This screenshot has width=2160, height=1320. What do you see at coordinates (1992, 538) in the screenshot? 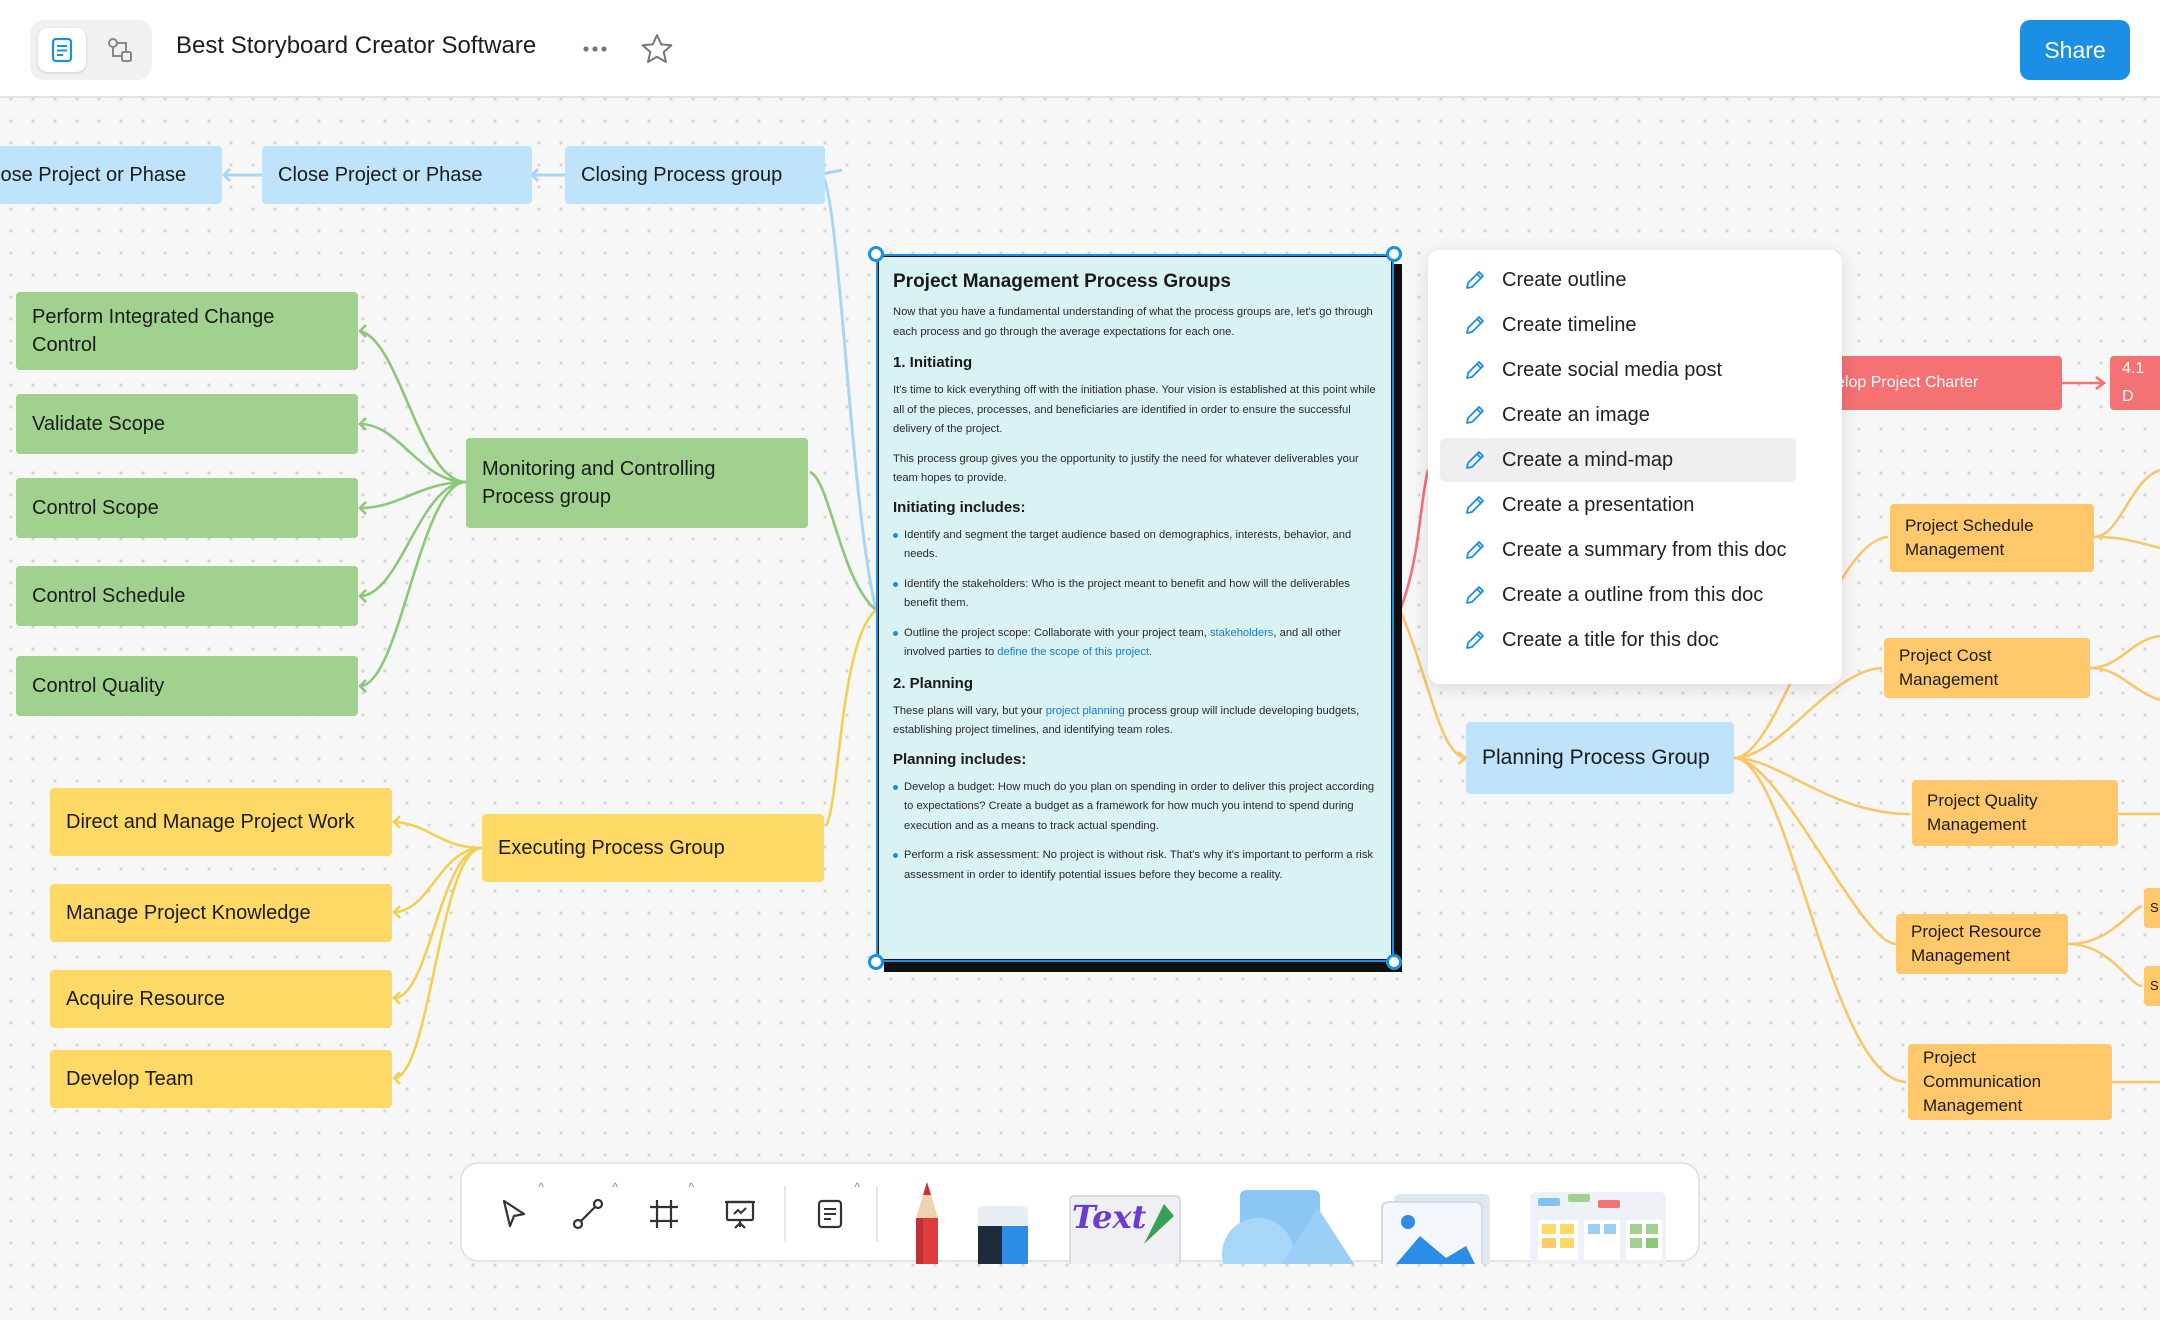
I see `planning-item-node: Project Schedule Management` at bounding box center [1992, 538].